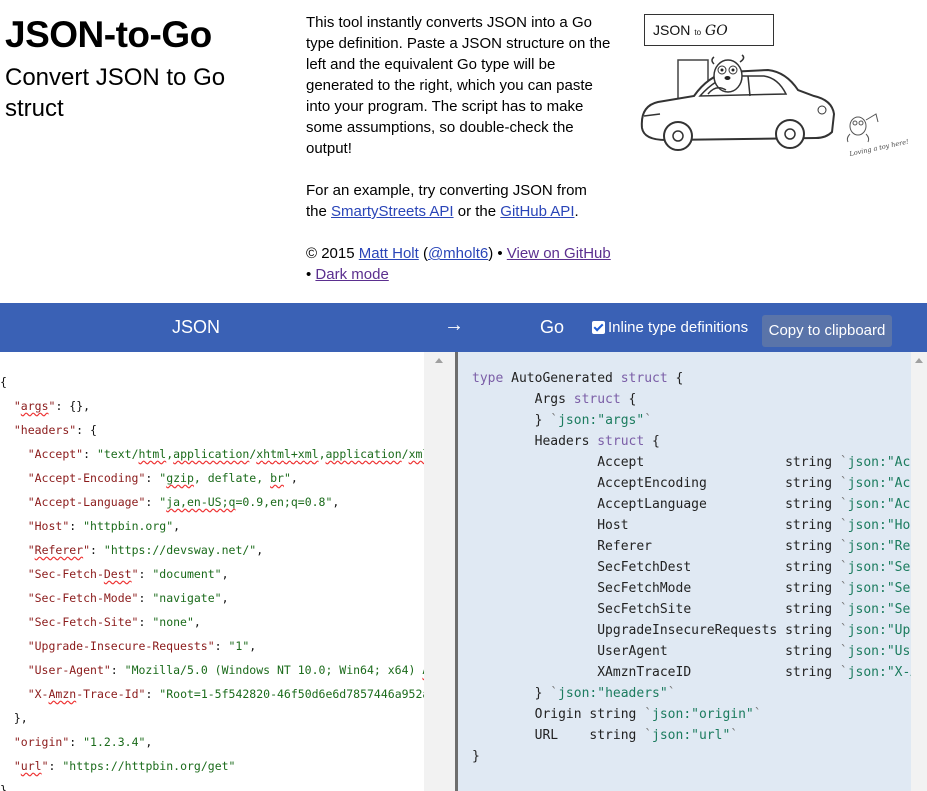  Describe the element at coordinates (14, 718) in the screenshot. I see `code-token: },` at that location.